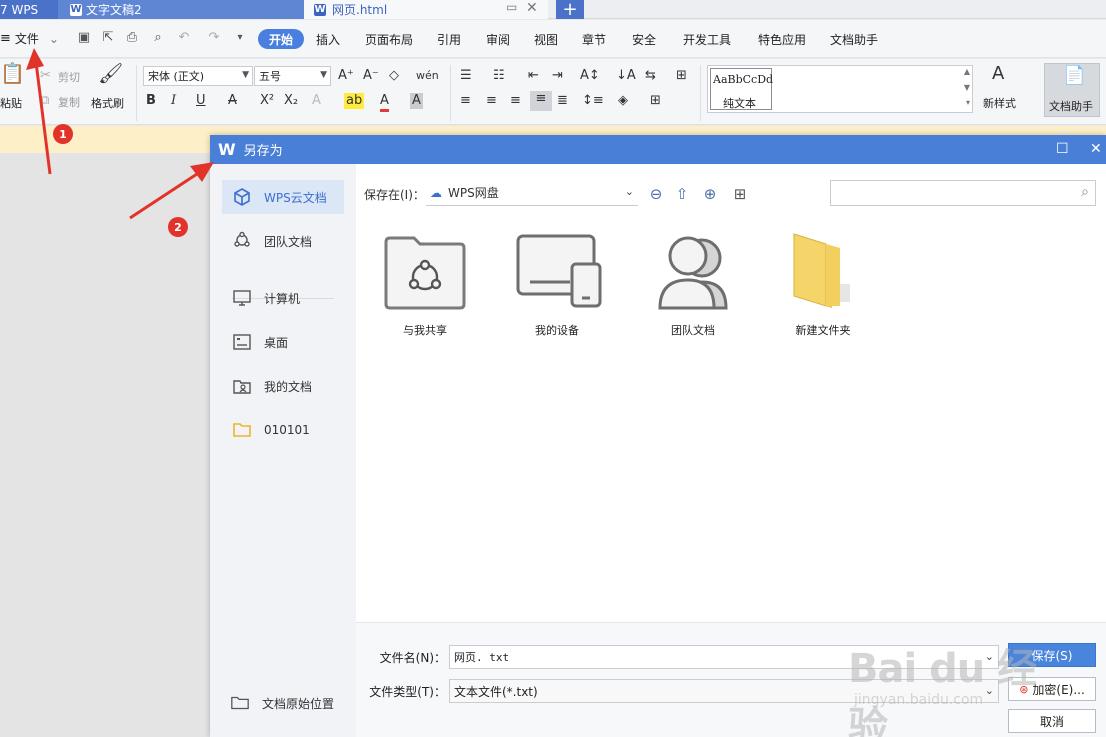 This screenshot has height=737, width=1106. Describe the element at coordinates (491, 101) in the screenshot. I see `align-center-icon: ≡` at that location.